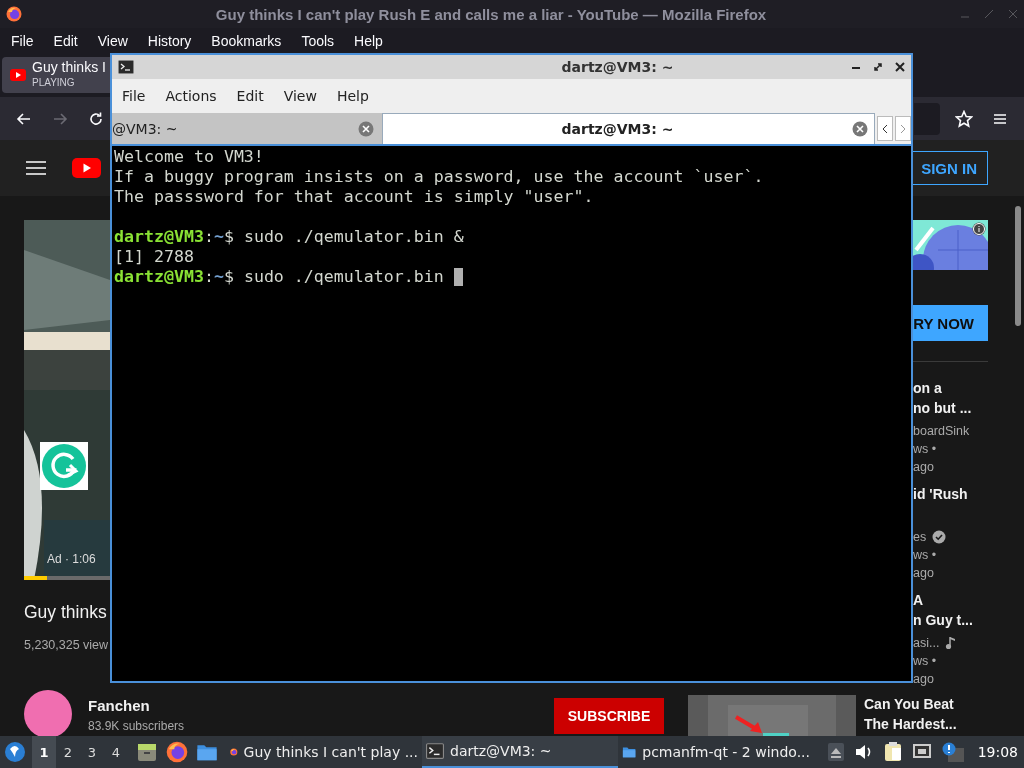 This screenshot has height=768, width=1024. Describe the element at coordinates (68, 752) in the screenshot. I see `desktop-button: 2` at that location.